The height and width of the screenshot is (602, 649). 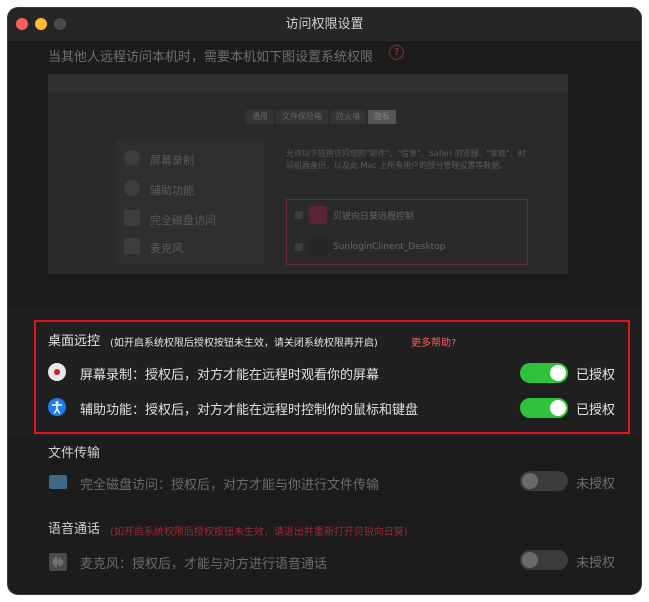 I want to click on accessibility-toggle, so click(x=544, y=408).